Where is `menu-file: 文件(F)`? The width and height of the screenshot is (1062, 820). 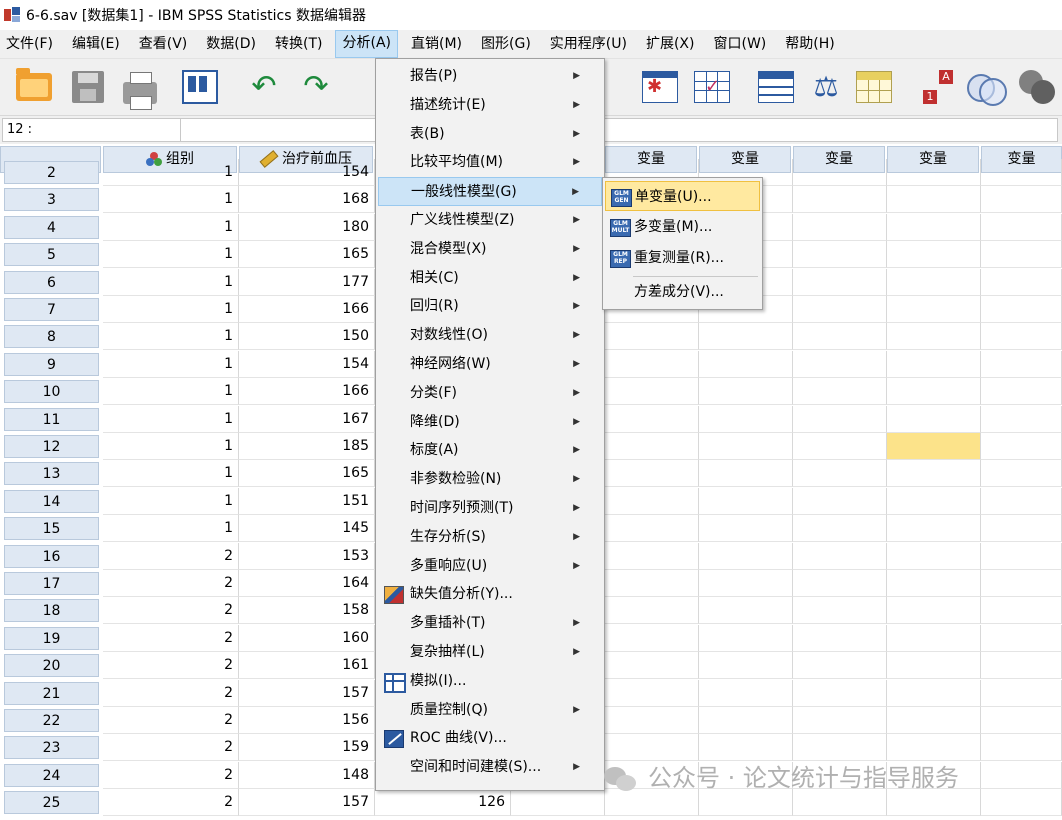 menu-file: 文件(F) is located at coordinates (29, 44).